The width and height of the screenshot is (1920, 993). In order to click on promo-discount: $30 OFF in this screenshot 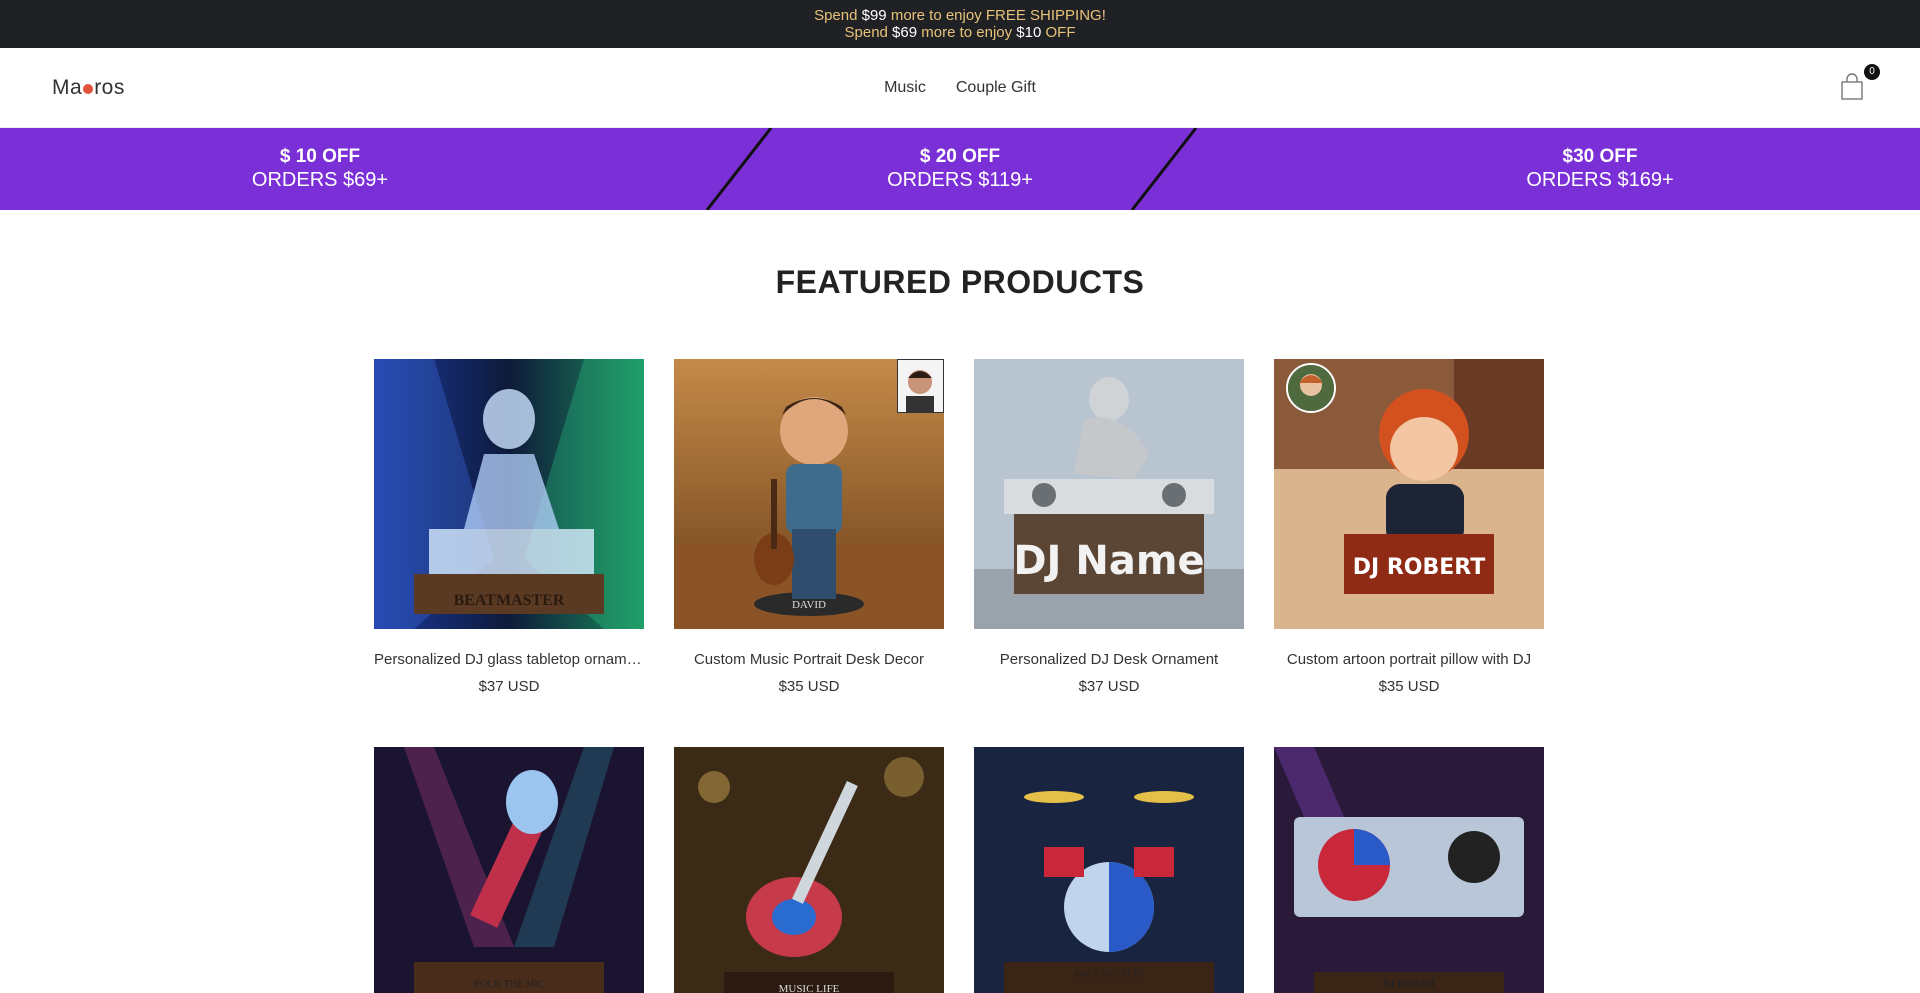, I will do `click(1600, 156)`.